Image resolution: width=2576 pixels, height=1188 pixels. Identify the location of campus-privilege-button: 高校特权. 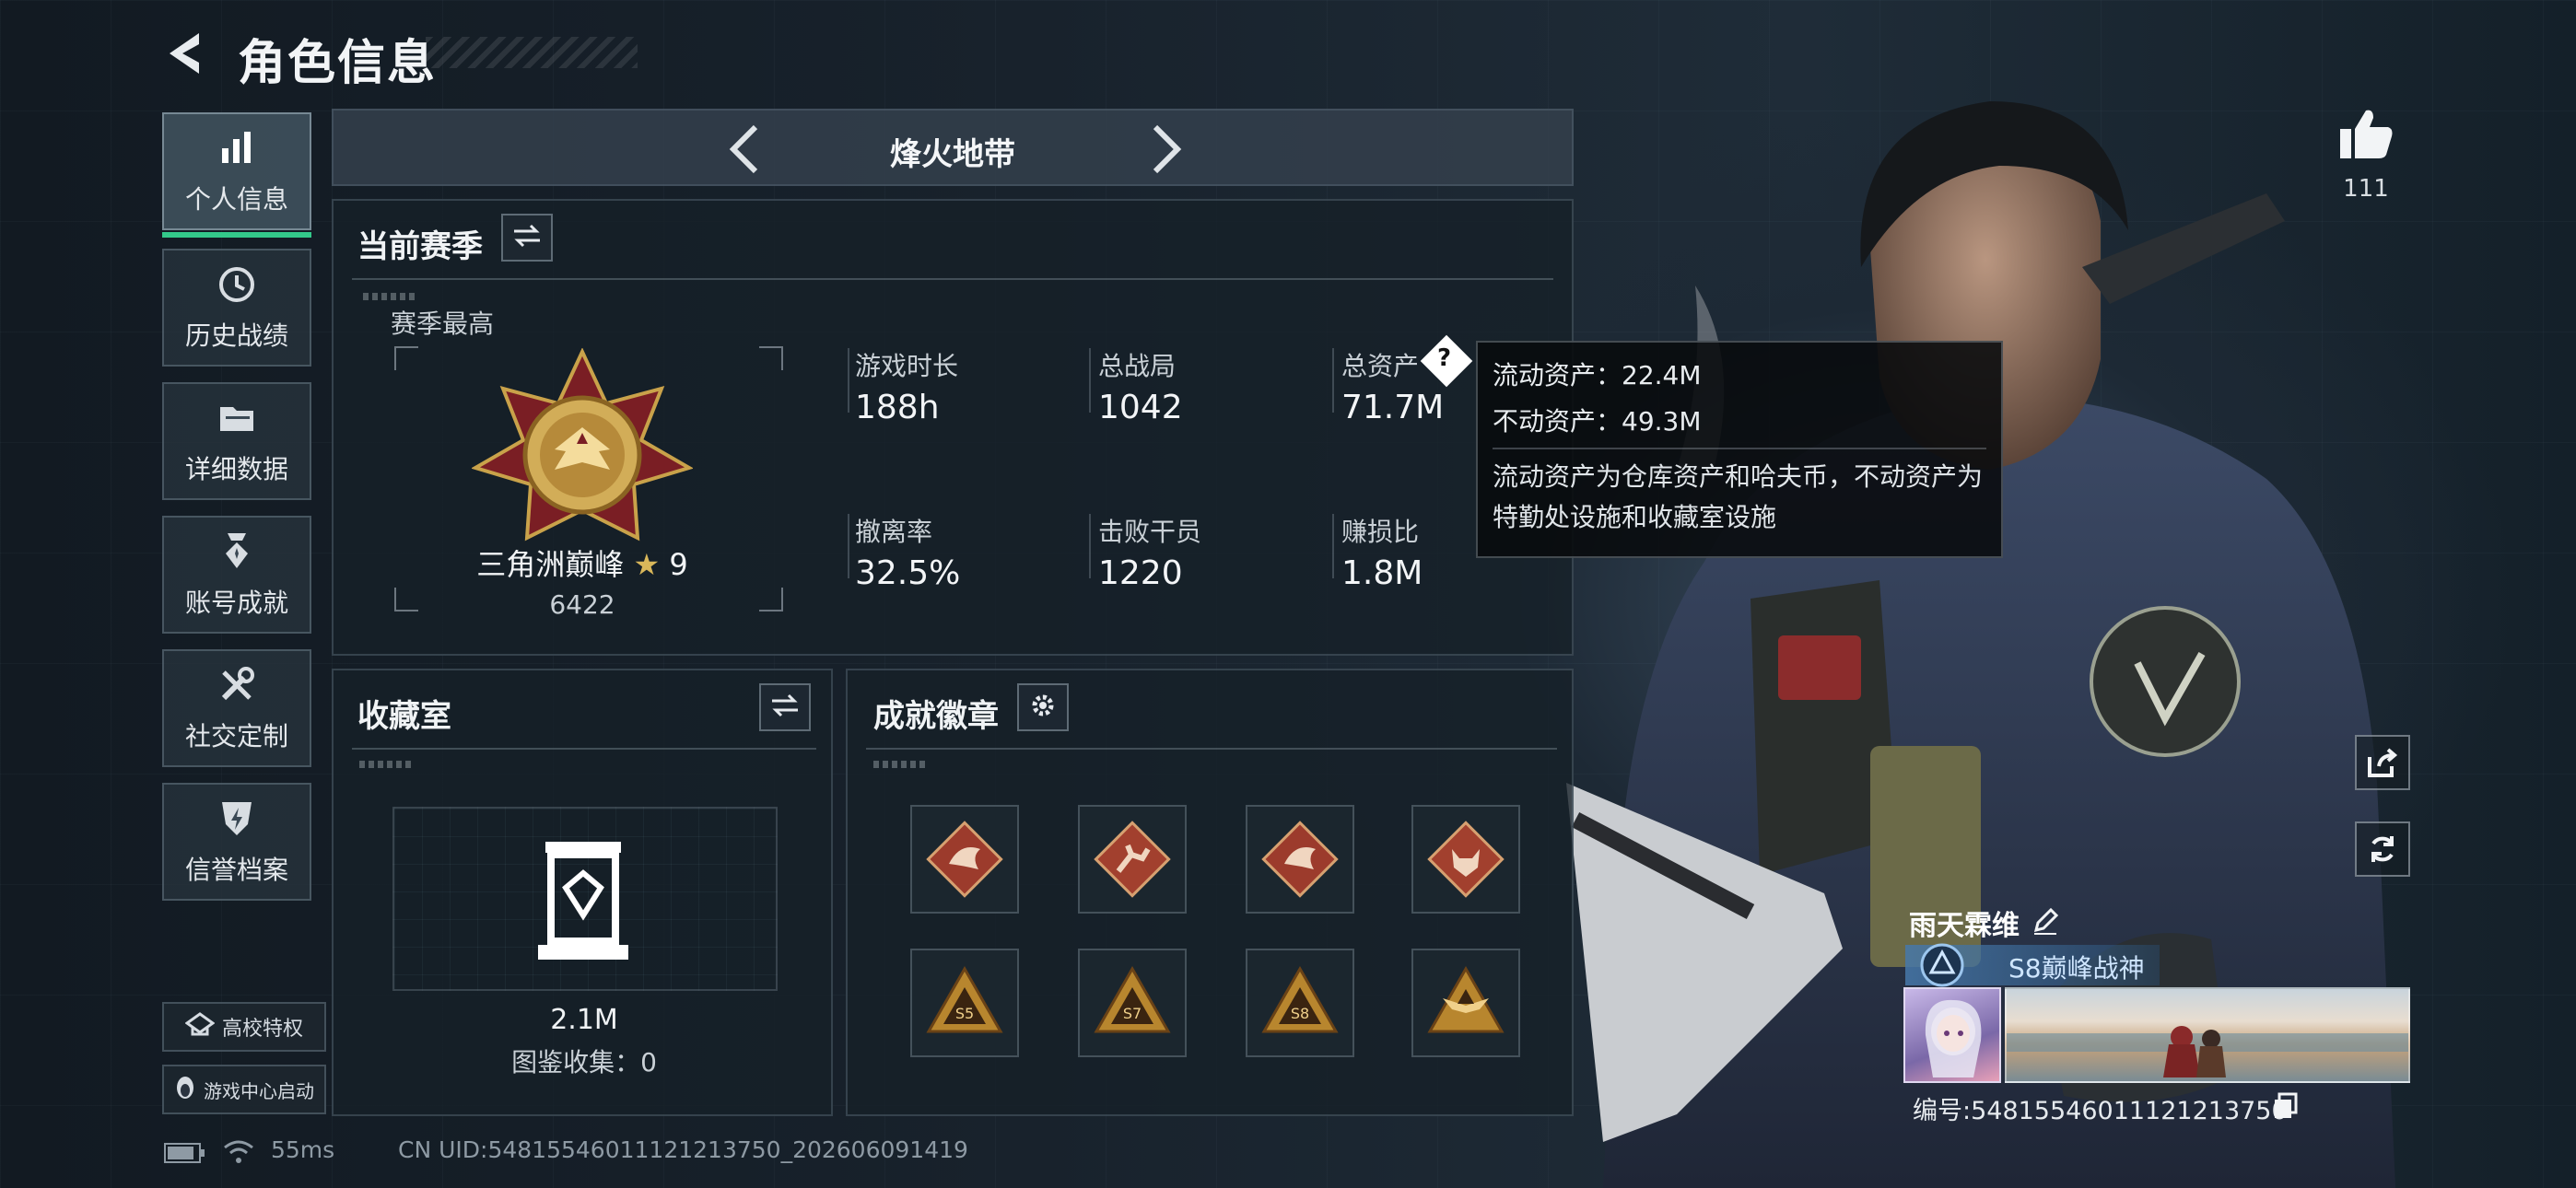
(244, 1027).